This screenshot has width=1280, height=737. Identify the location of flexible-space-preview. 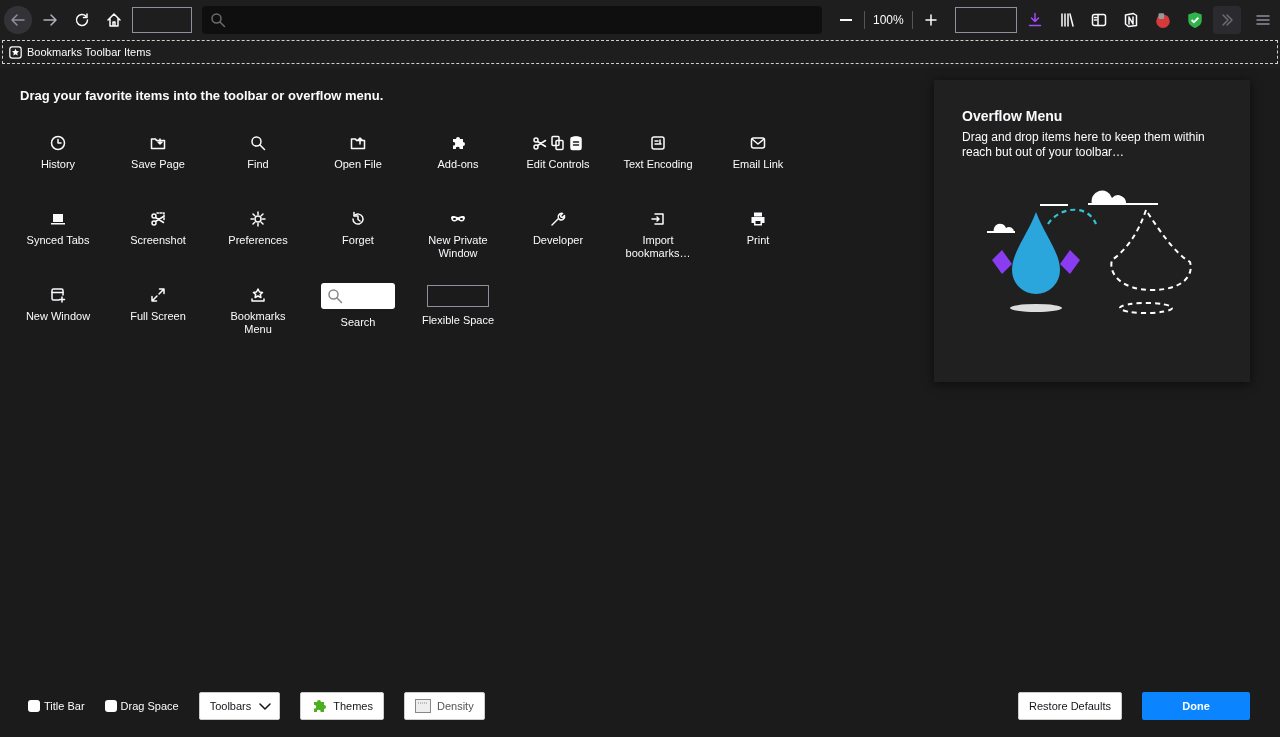
(458, 296).